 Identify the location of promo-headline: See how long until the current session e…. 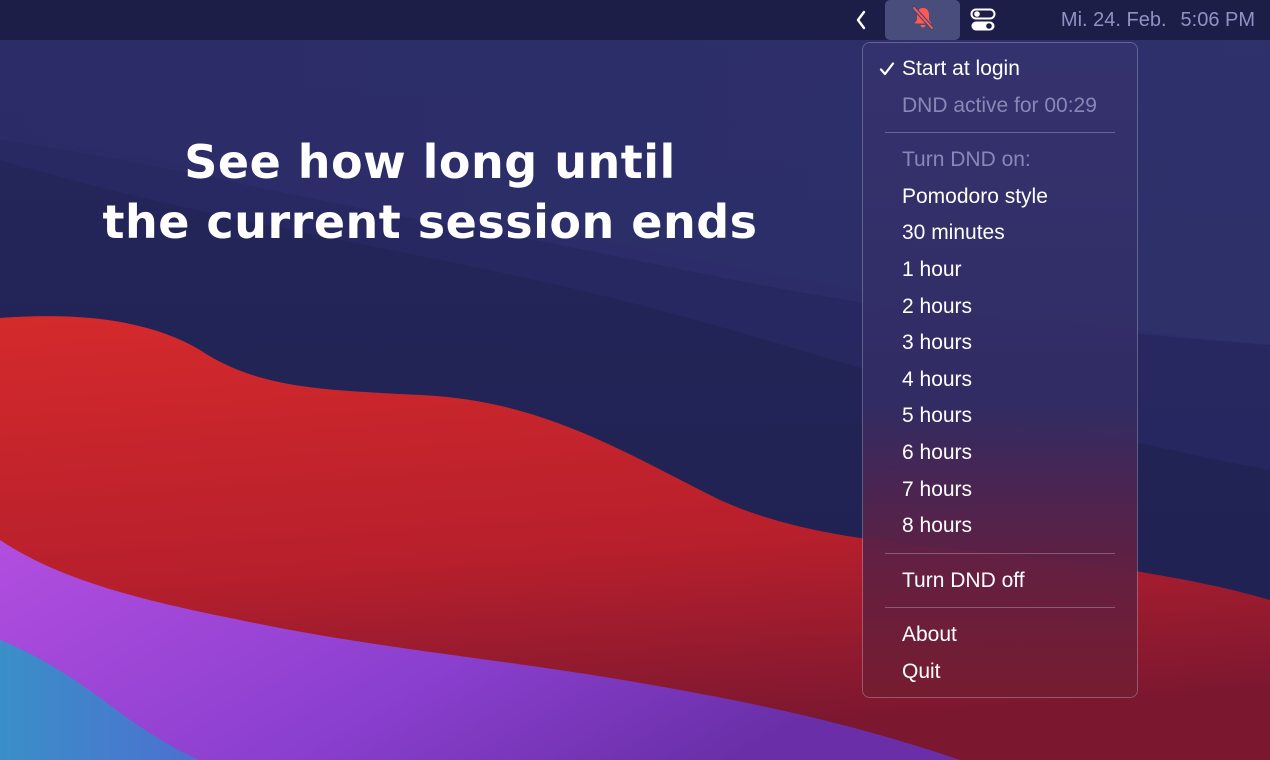
(430, 192).